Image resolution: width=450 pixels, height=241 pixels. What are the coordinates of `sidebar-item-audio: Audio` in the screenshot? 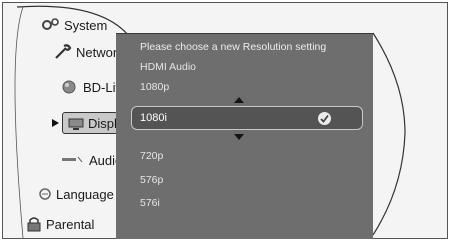 It's located at (91, 160).